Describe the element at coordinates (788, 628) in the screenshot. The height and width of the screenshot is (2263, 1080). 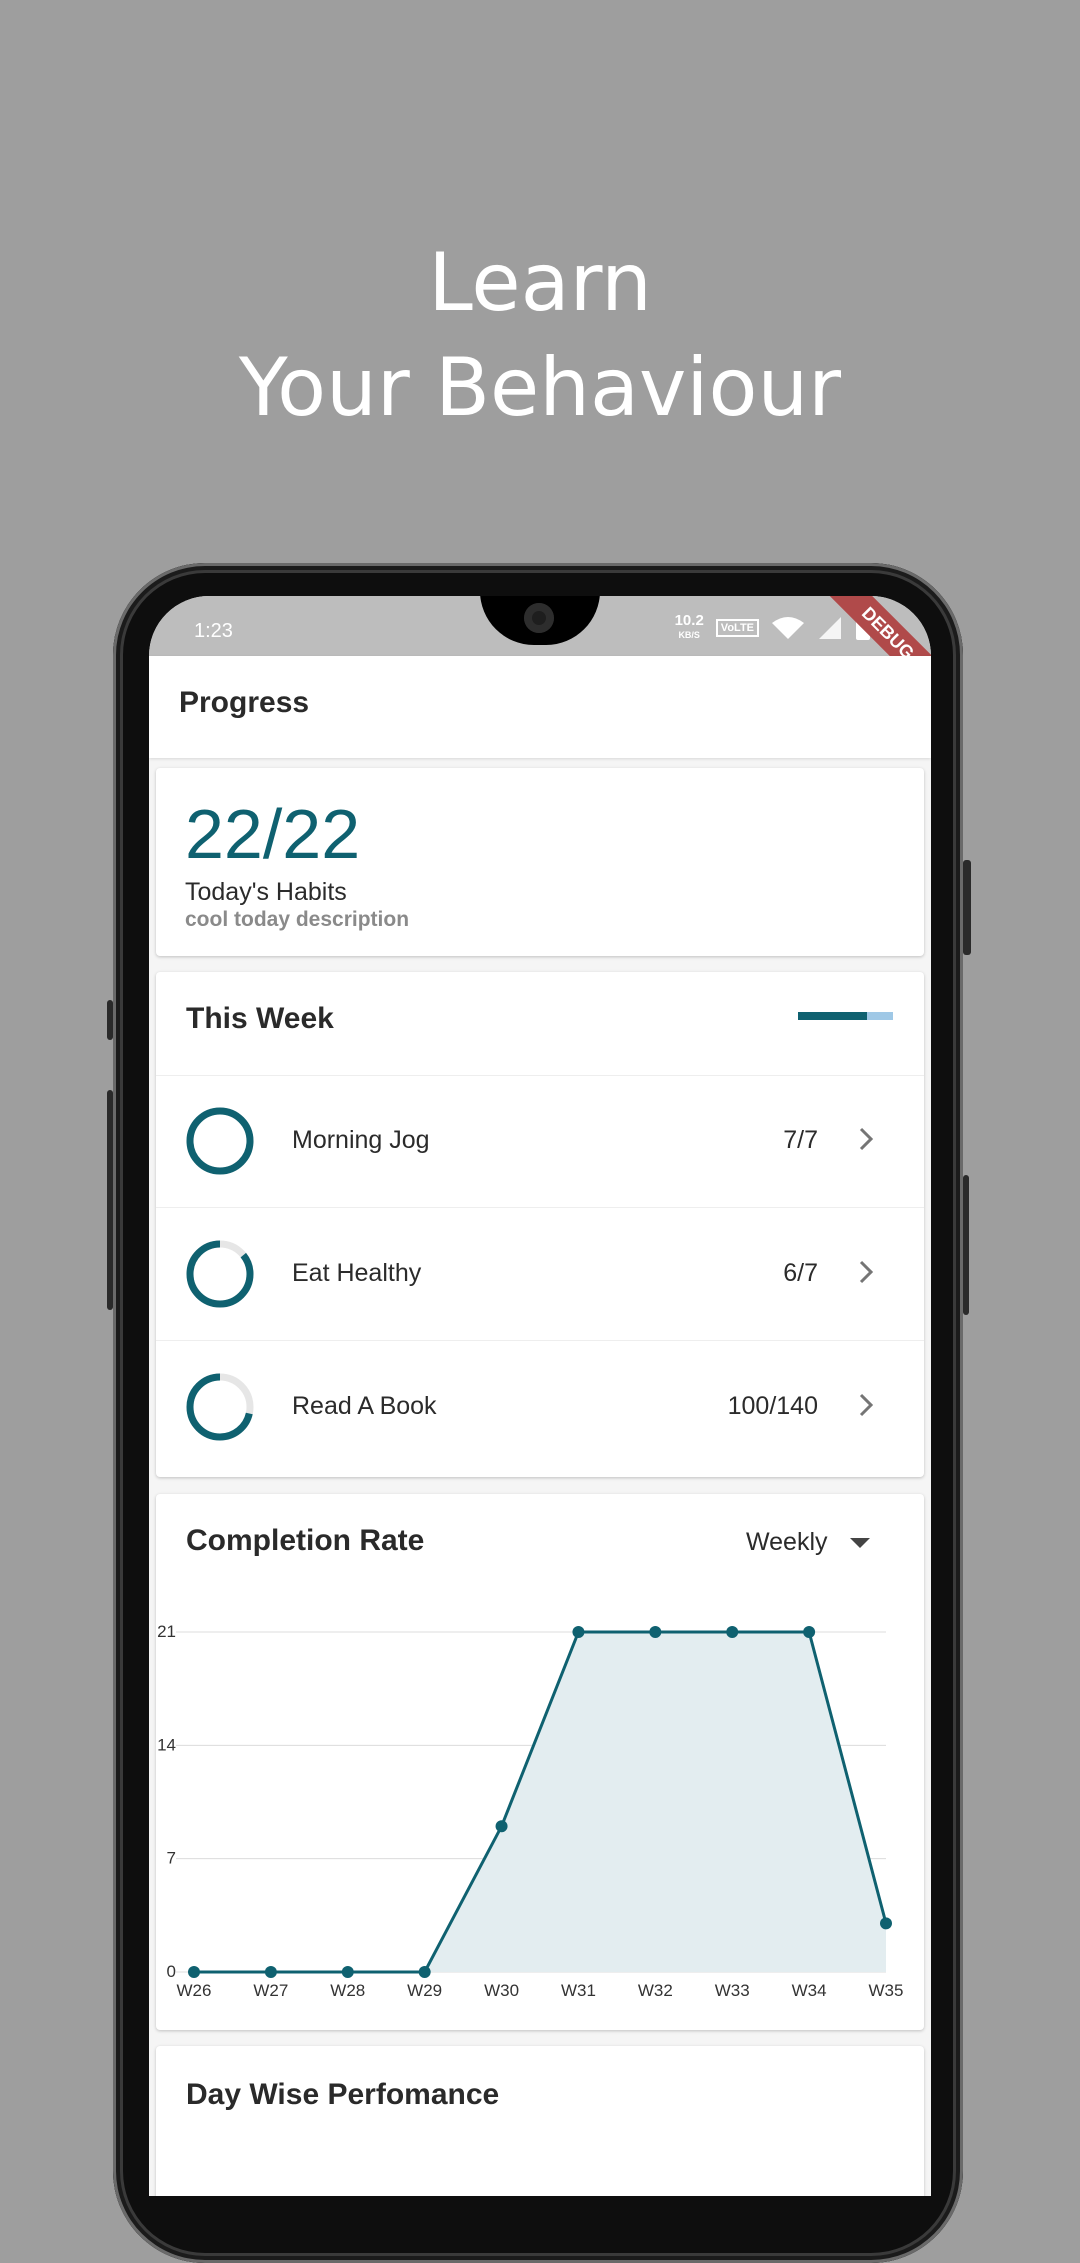
I see `wifi-icon` at that location.